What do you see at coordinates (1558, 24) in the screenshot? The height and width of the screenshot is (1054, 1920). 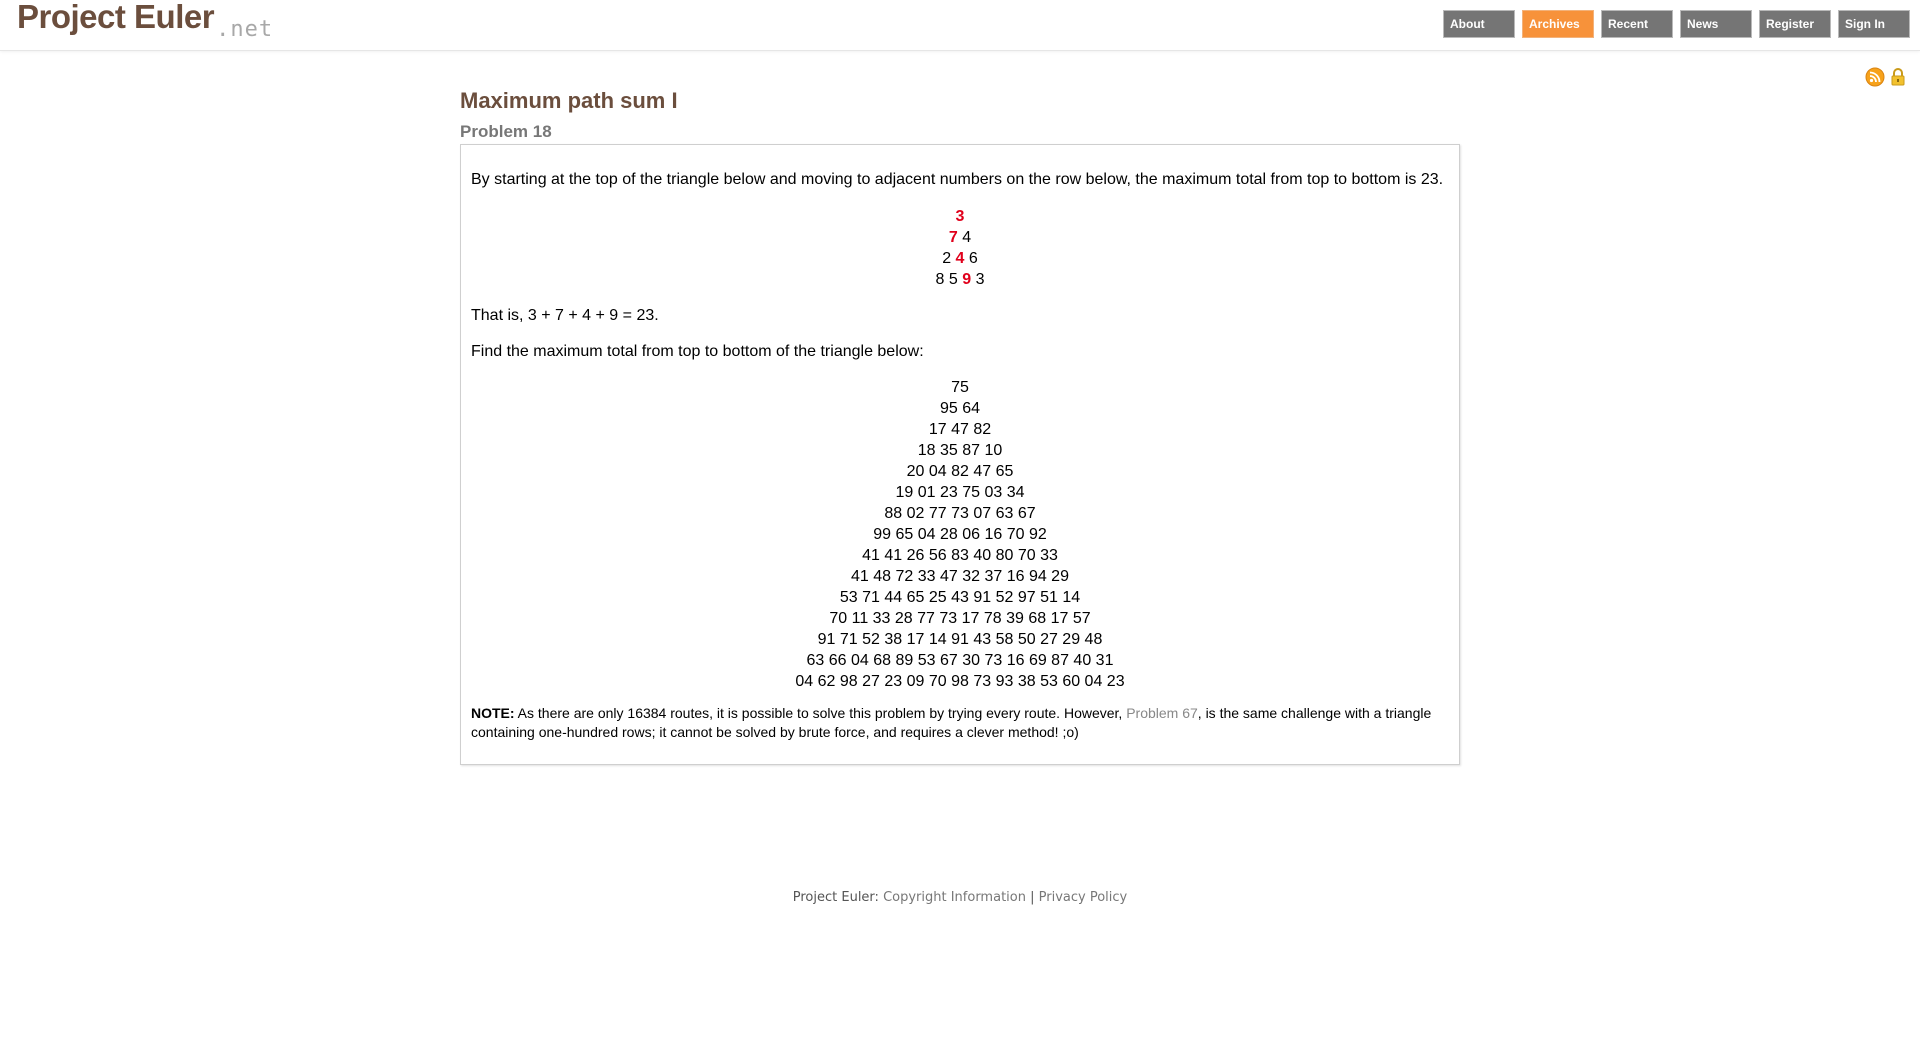 I see `nav-archives-button: Archives` at bounding box center [1558, 24].